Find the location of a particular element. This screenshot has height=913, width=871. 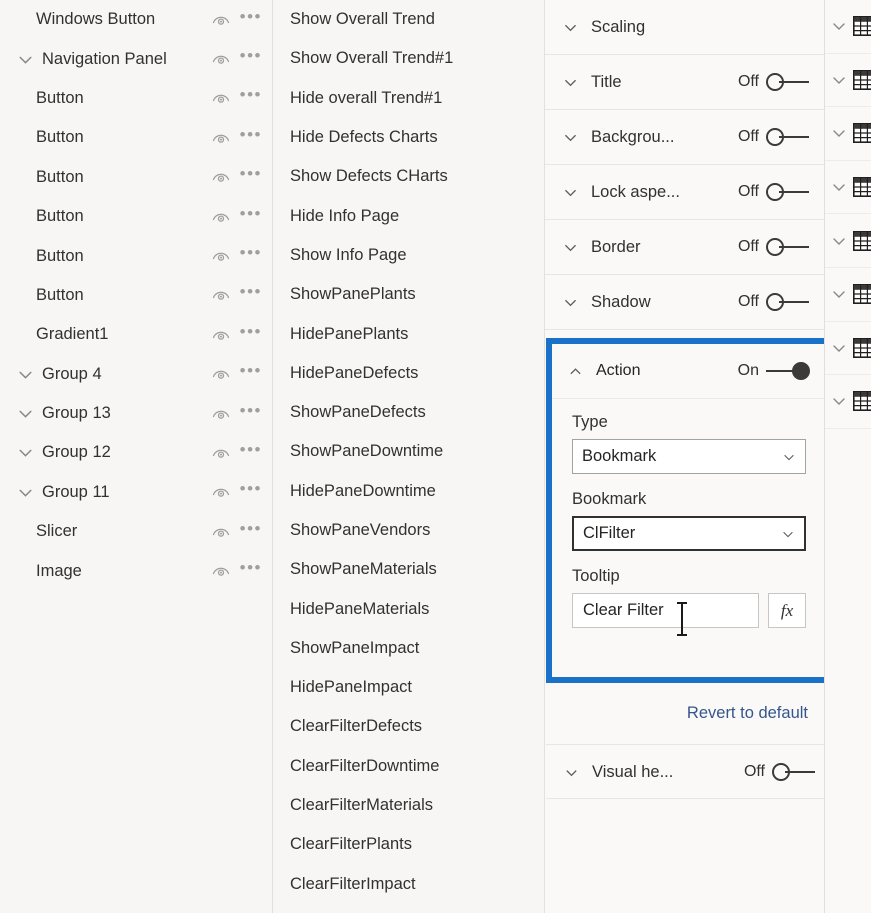

bookmark-item: HidePaneDowntime is located at coordinates (408, 491).